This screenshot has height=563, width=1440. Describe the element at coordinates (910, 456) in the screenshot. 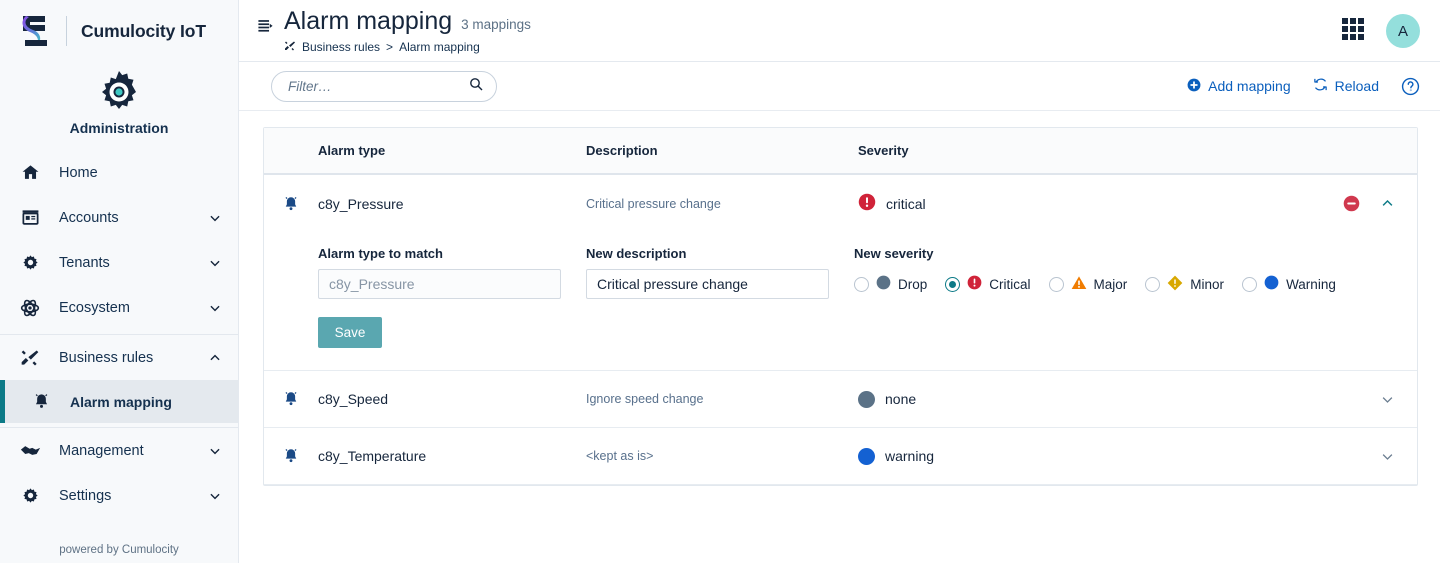

I see `severity-label: warning` at that location.